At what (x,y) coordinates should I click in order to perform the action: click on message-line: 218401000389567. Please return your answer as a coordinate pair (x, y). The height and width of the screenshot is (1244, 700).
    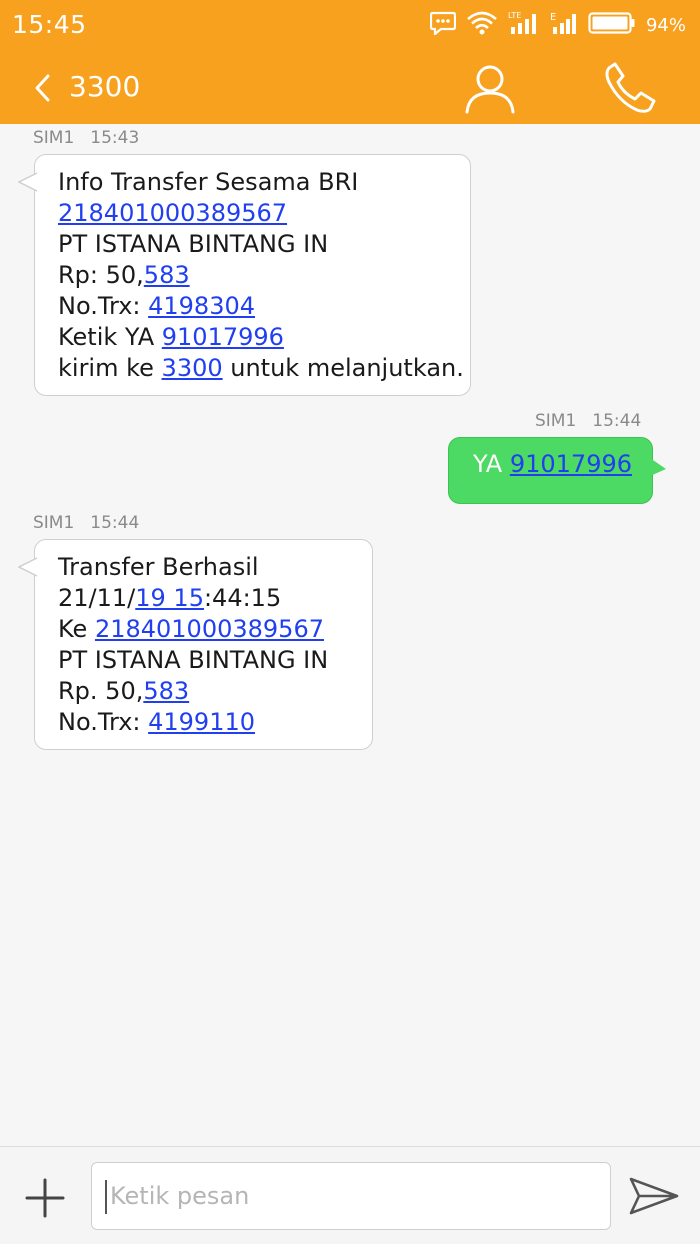
    Looking at the image, I should click on (264, 213).